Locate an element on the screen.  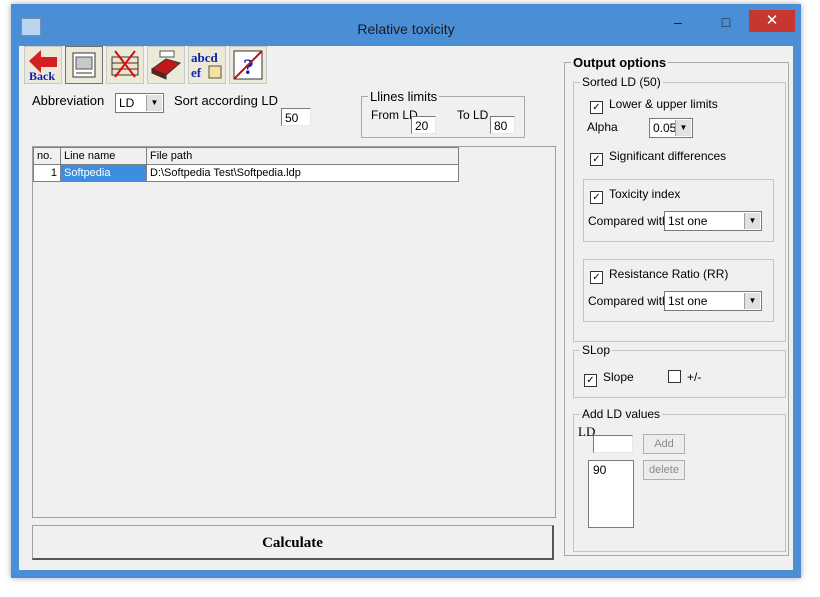
sorted-ld-title: Sorted LD (50) is located at coordinates (621, 82).